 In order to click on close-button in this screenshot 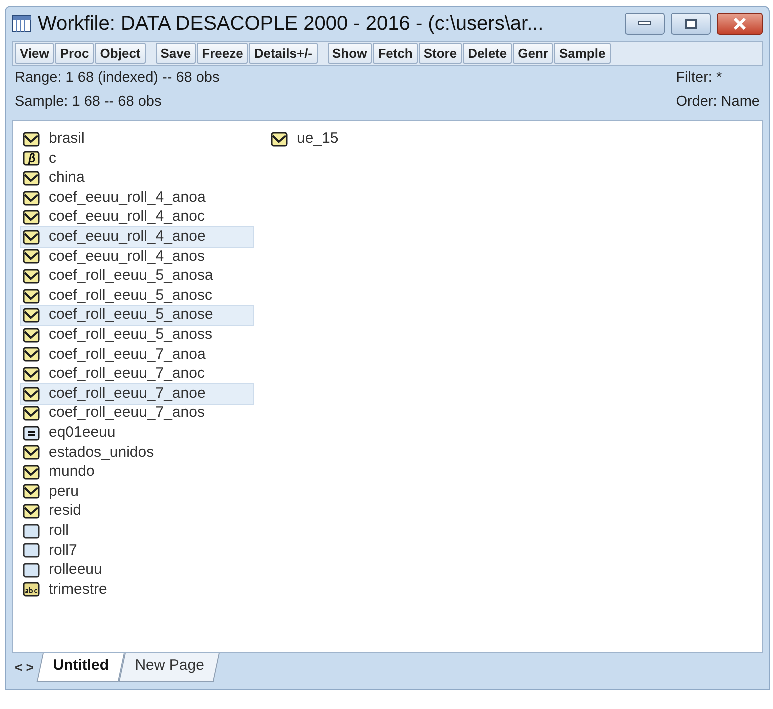, I will do `click(740, 24)`.